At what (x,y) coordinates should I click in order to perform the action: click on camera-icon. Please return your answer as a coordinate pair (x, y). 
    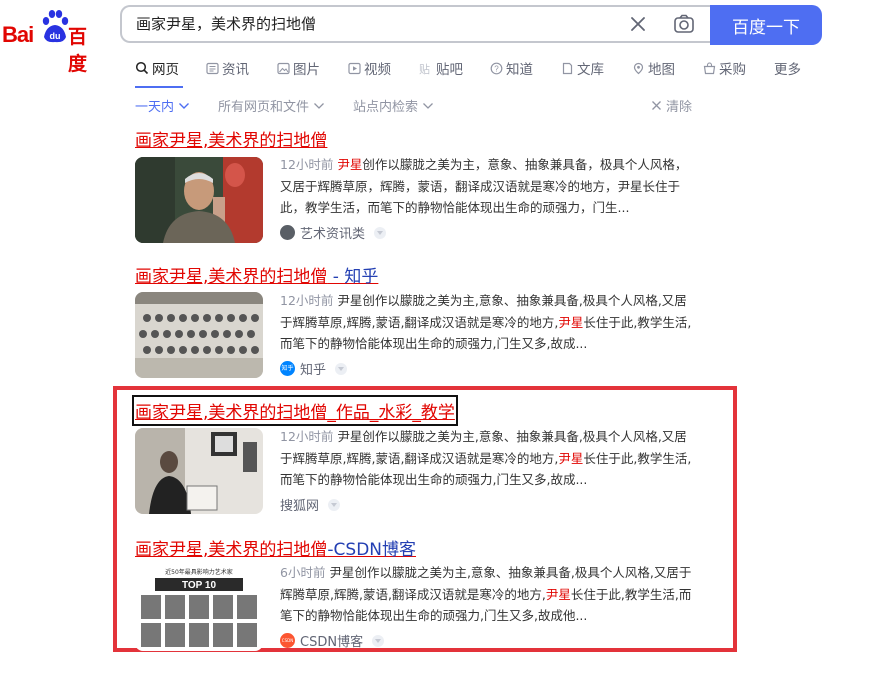
    Looking at the image, I should click on (684, 24).